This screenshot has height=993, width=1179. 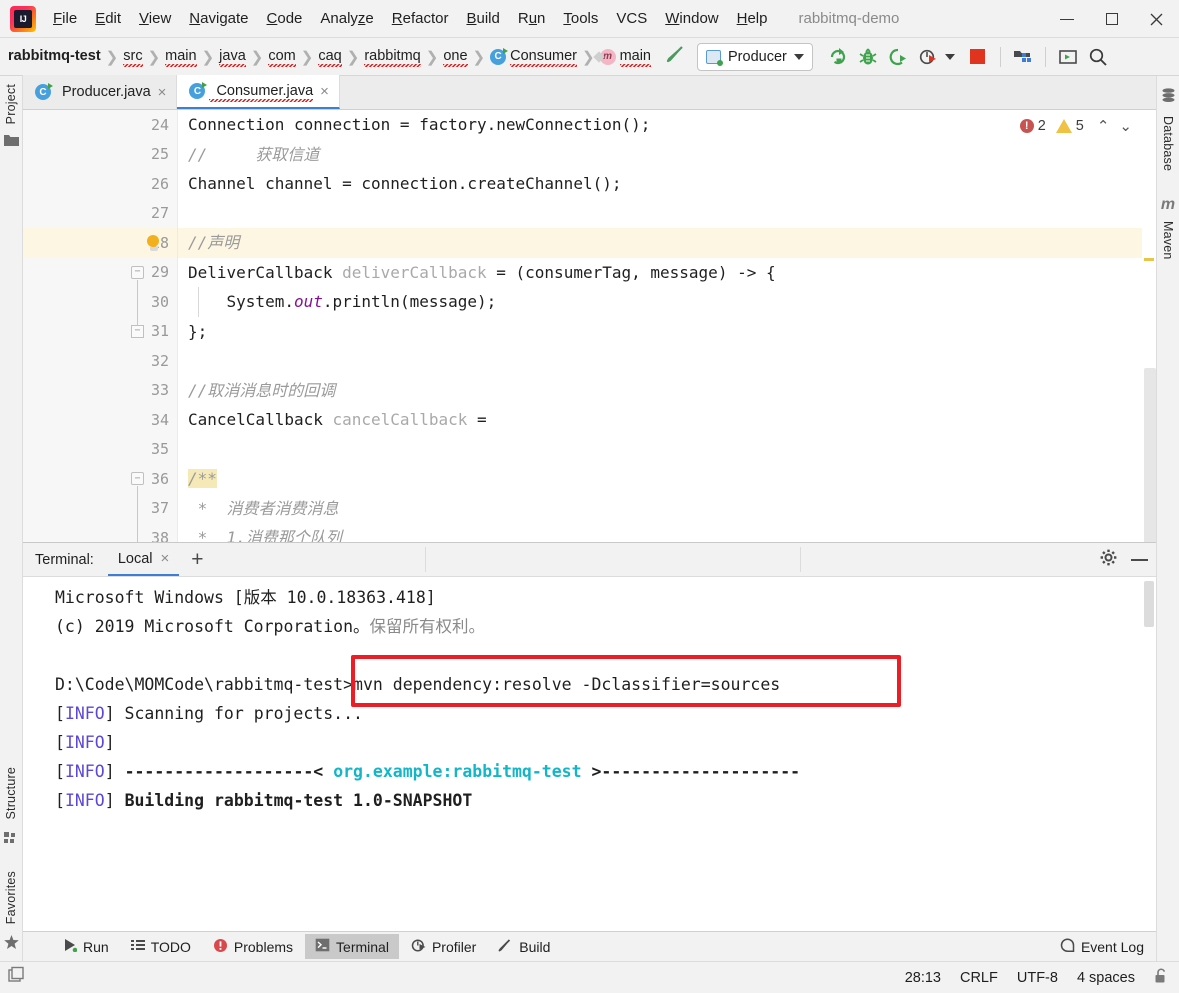 What do you see at coordinates (143, 559) in the screenshot?
I see `terminal-tab-local: Local ×` at bounding box center [143, 559].